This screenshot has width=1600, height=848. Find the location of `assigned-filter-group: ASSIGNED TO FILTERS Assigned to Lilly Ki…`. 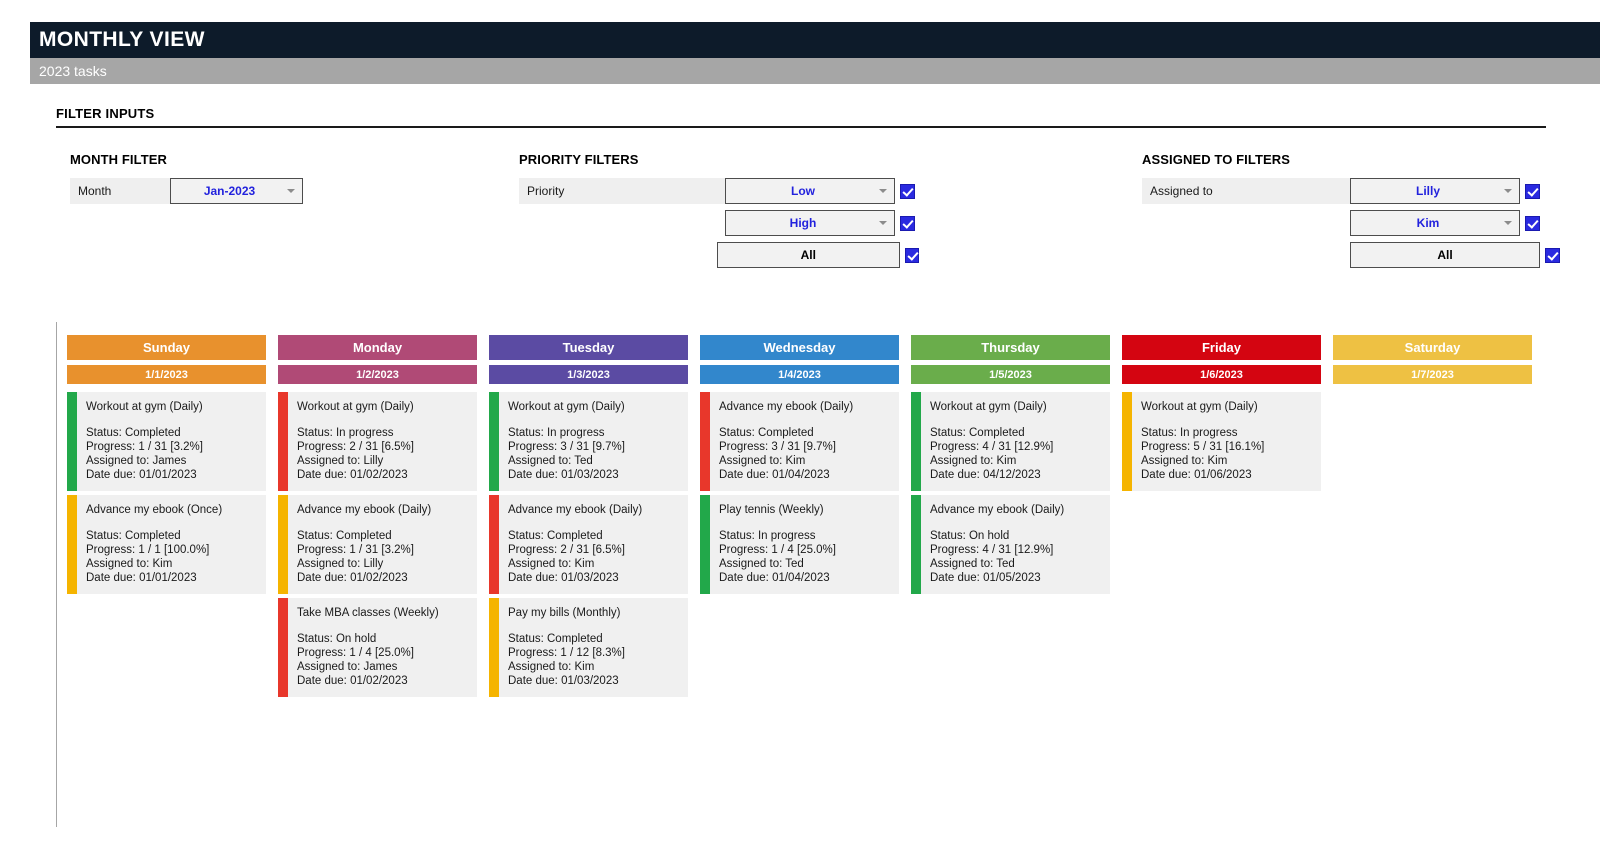

assigned-filter-group: ASSIGNED TO FILTERS Assigned to Lilly Ki… is located at coordinates (1352, 213).